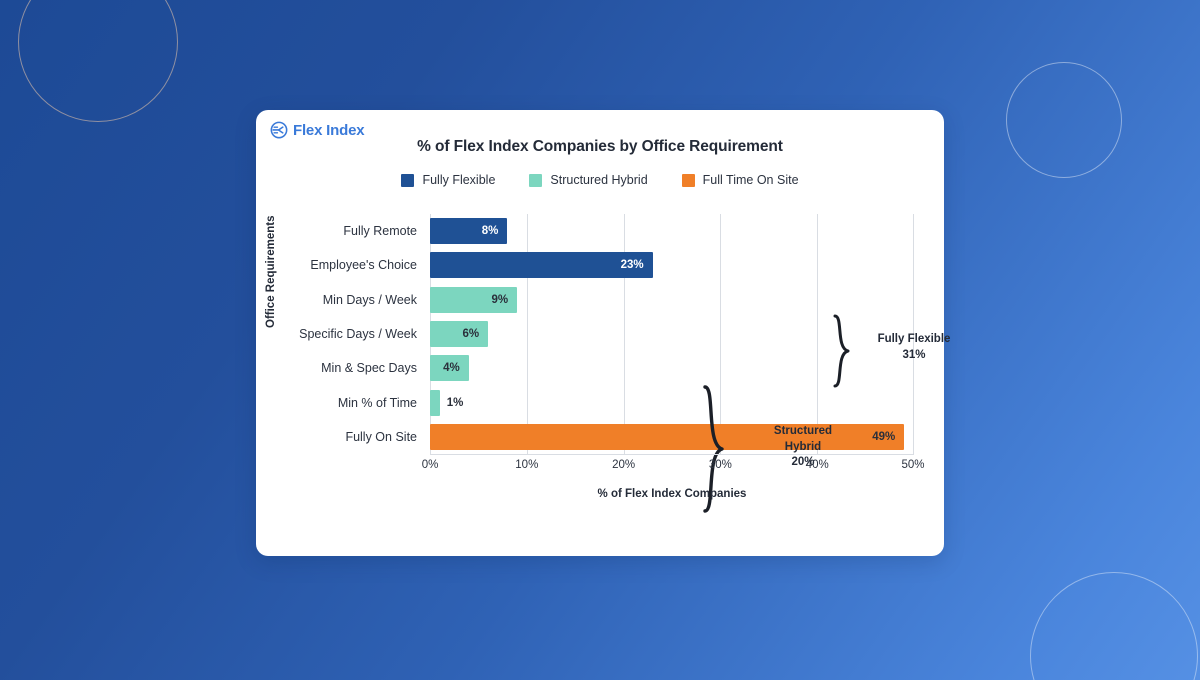  I want to click on y-tick-label: Fully On Site, so click(381, 436).